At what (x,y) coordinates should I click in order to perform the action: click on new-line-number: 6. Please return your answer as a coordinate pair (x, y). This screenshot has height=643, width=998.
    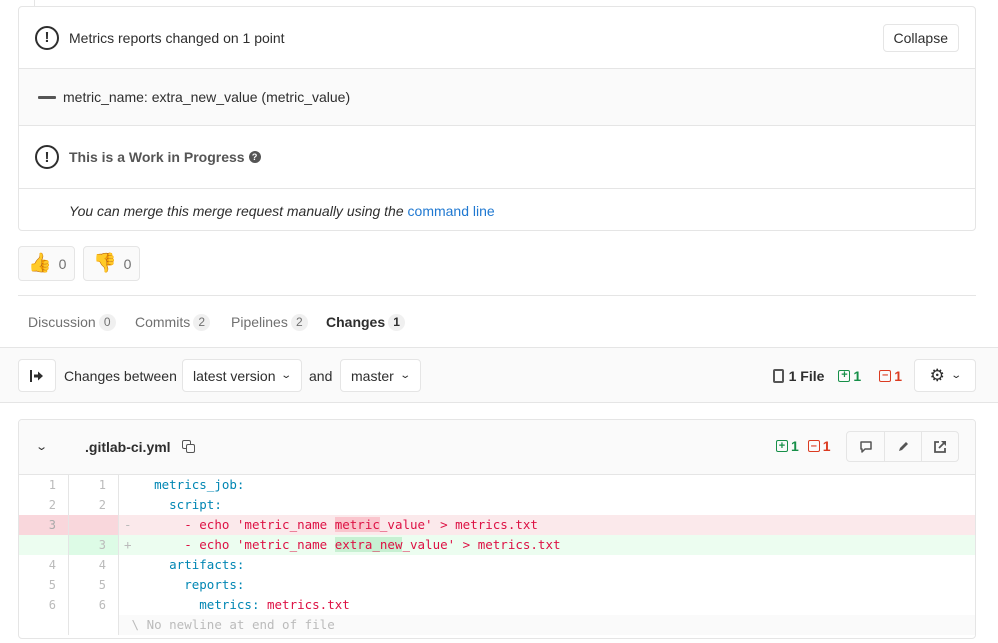
    Looking at the image, I should click on (94, 605).